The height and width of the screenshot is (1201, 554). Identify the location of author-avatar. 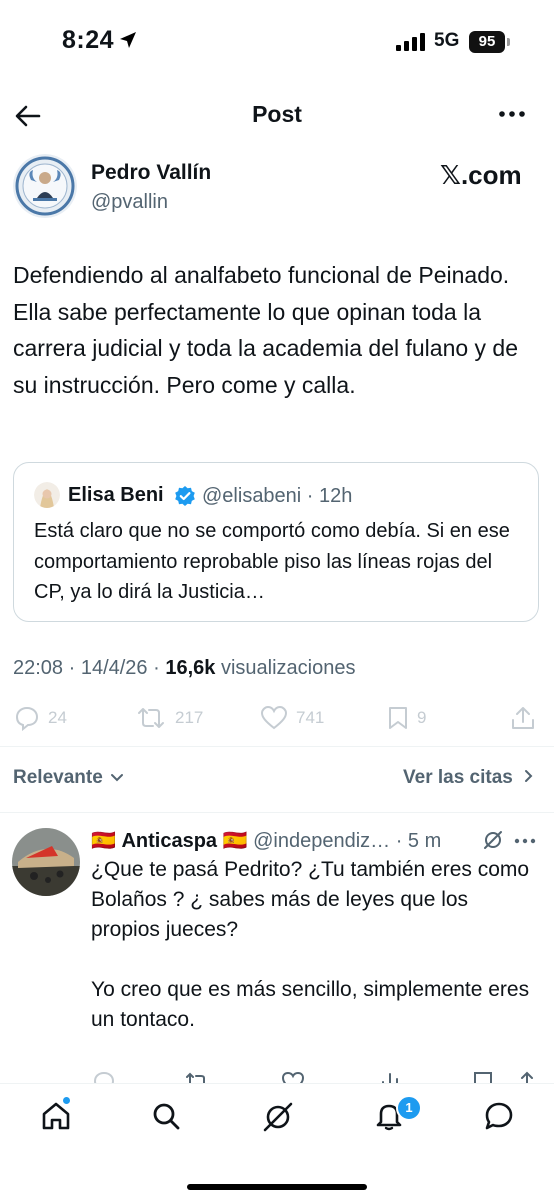
(45, 186).